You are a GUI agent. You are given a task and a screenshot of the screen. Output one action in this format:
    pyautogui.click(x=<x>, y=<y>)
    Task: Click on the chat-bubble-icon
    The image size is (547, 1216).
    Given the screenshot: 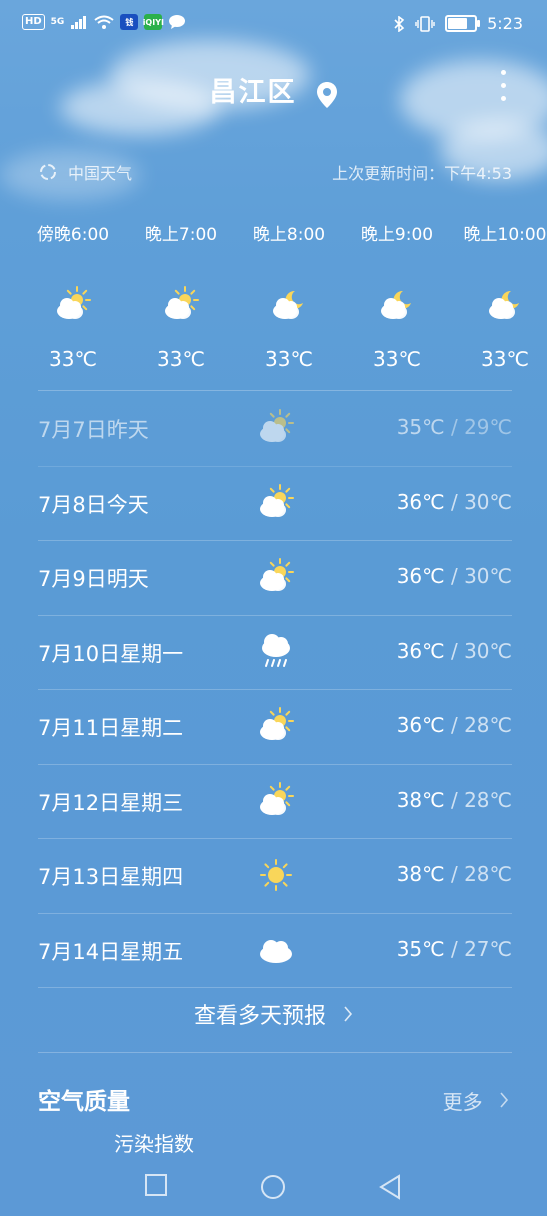 What is the action you would take?
    pyautogui.click(x=177, y=22)
    